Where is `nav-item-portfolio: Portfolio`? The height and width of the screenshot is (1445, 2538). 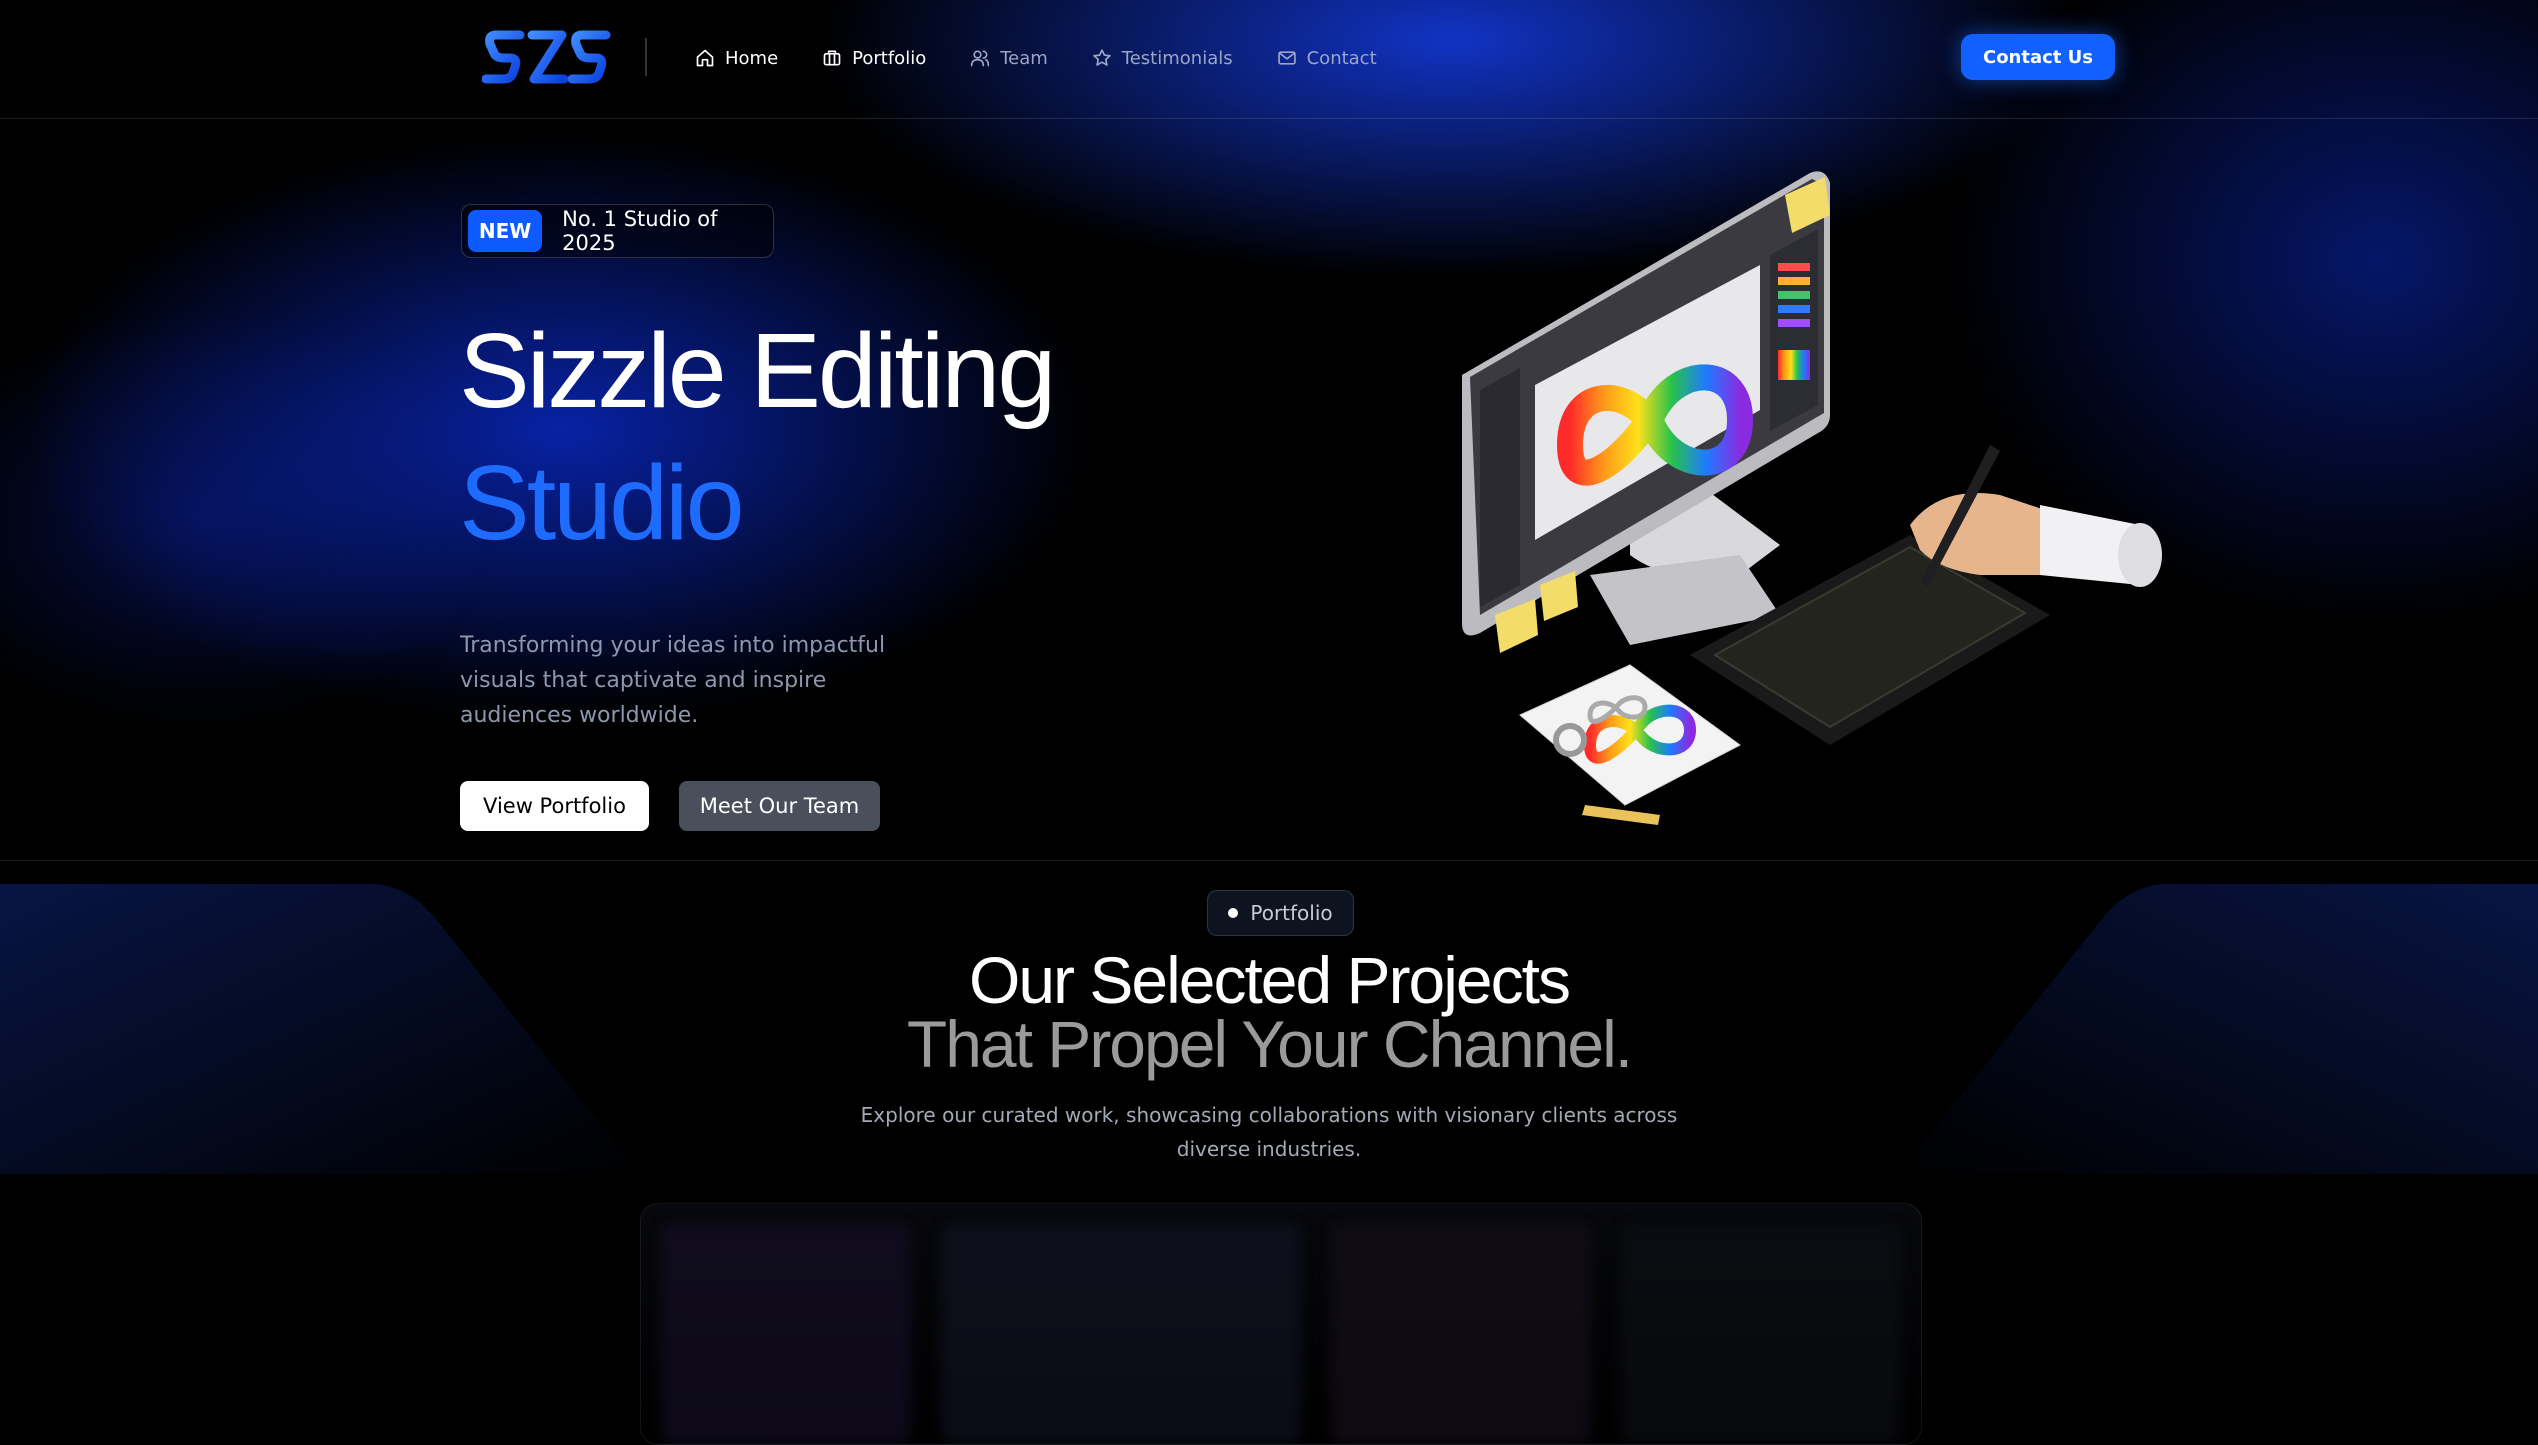 nav-item-portfolio: Portfolio is located at coordinates (874, 58).